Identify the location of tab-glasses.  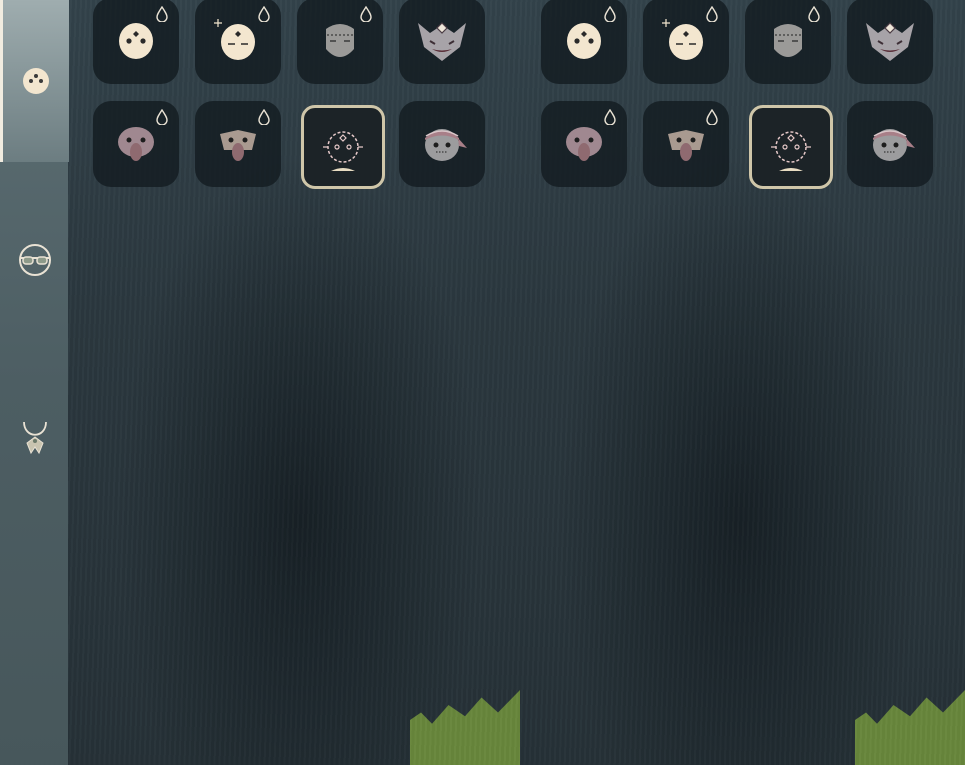
(35, 261).